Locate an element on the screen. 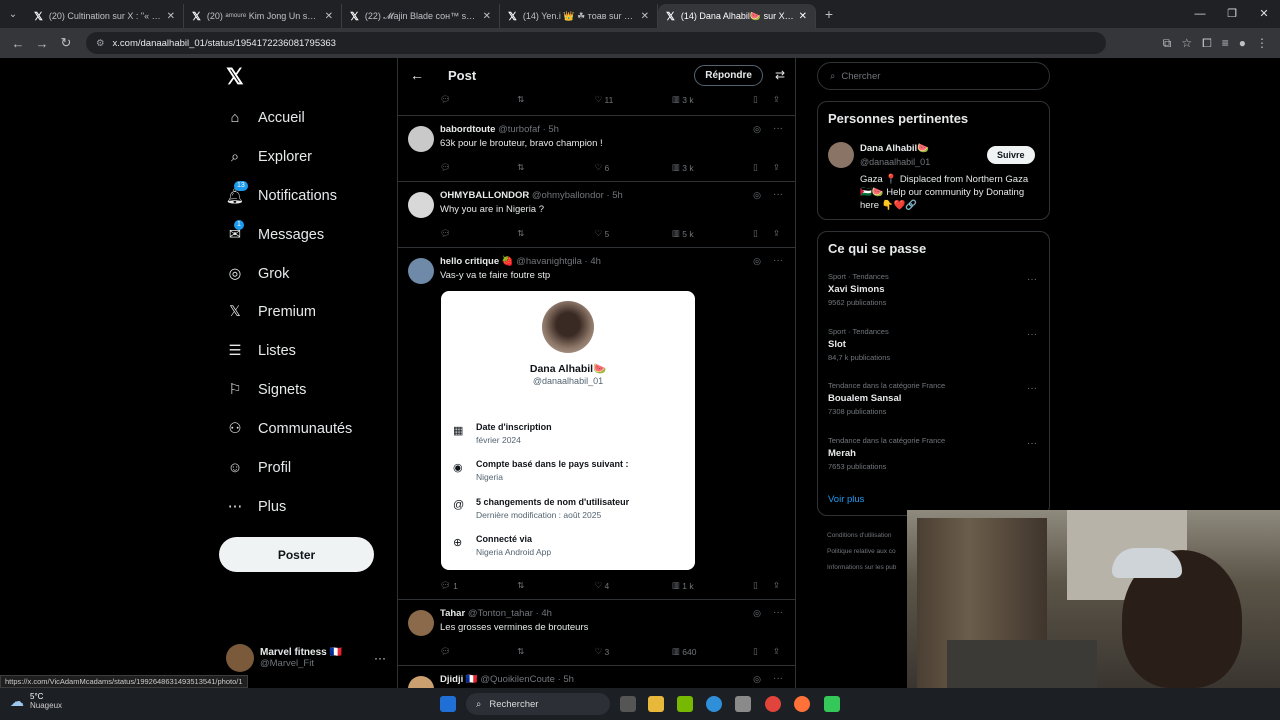 The image size is (1280, 720). footer-link: Conditions d'utilisation is located at coordinates (859, 535).